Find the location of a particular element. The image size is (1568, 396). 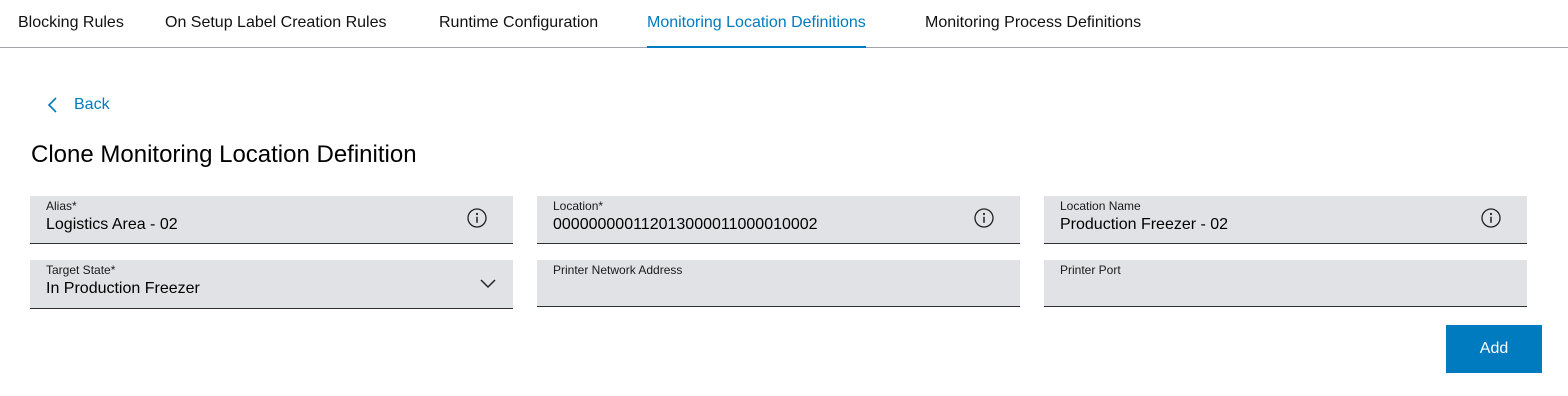

target-state-label: Target State* is located at coordinates (81, 270).